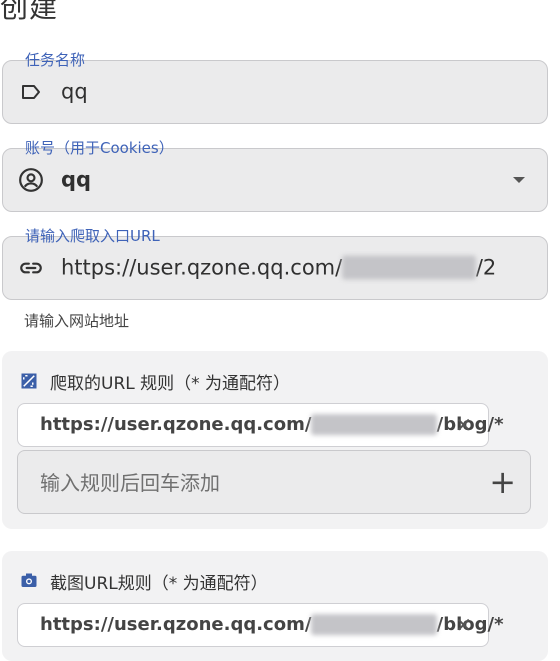  What do you see at coordinates (30, 382) in the screenshot?
I see `transform-icon` at bounding box center [30, 382].